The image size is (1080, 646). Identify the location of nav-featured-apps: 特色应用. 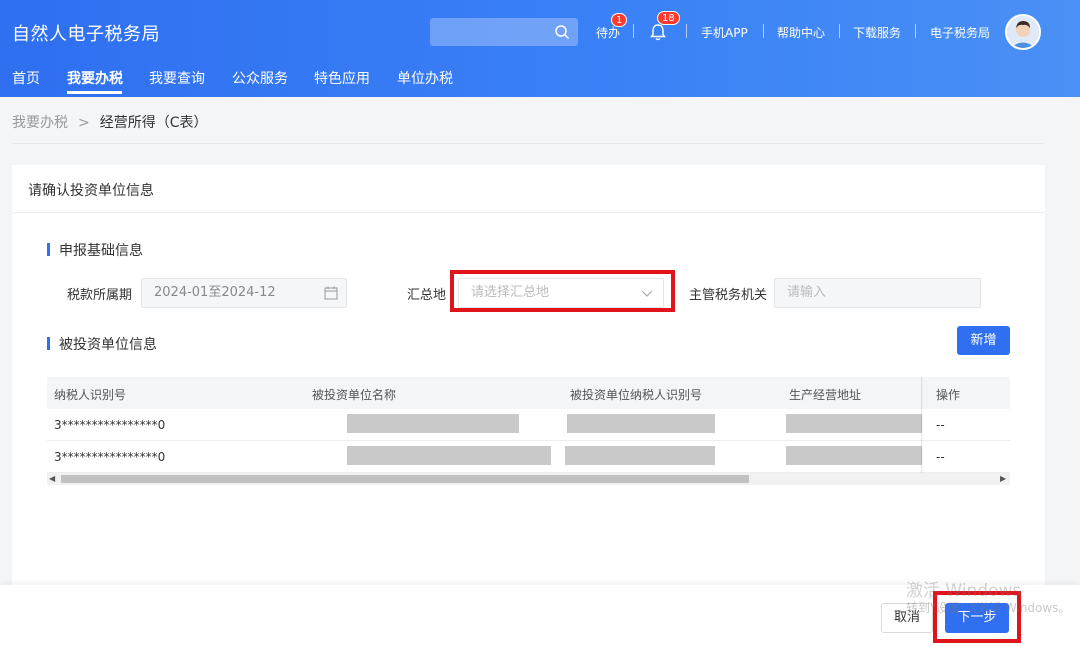
(342, 78).